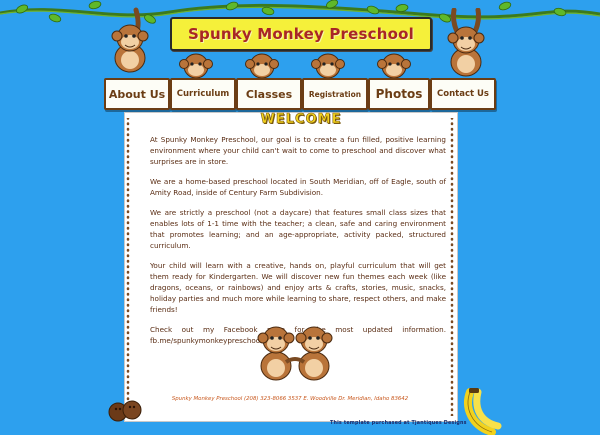  I want to click on nav-contact-us: Contact Us, so click(463, 94).